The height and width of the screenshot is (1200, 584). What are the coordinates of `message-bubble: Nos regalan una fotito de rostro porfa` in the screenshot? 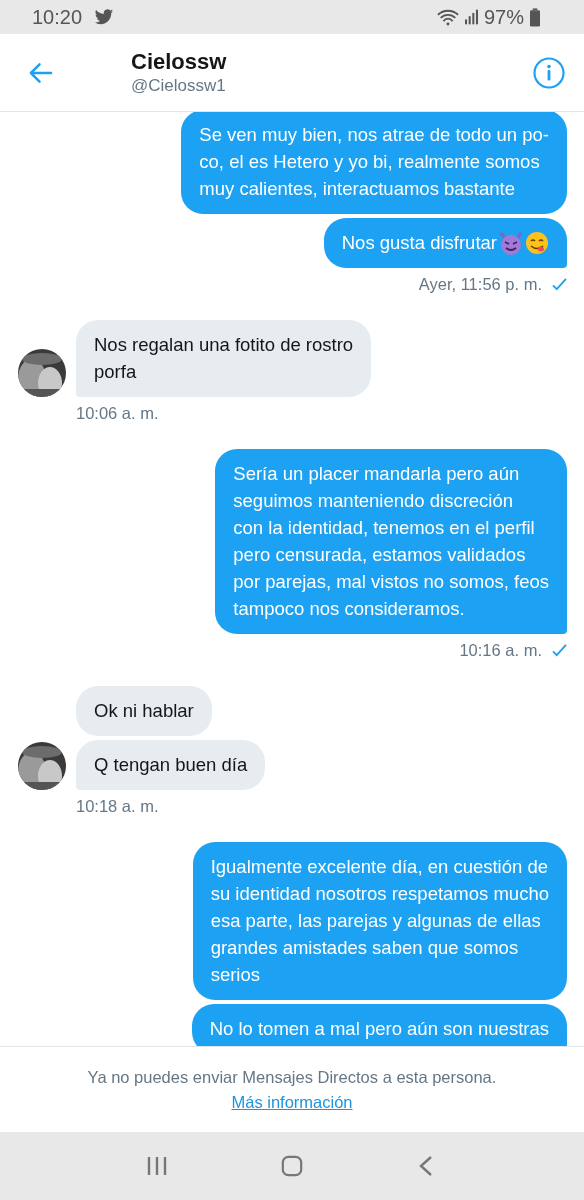 It's located at (224, 358).